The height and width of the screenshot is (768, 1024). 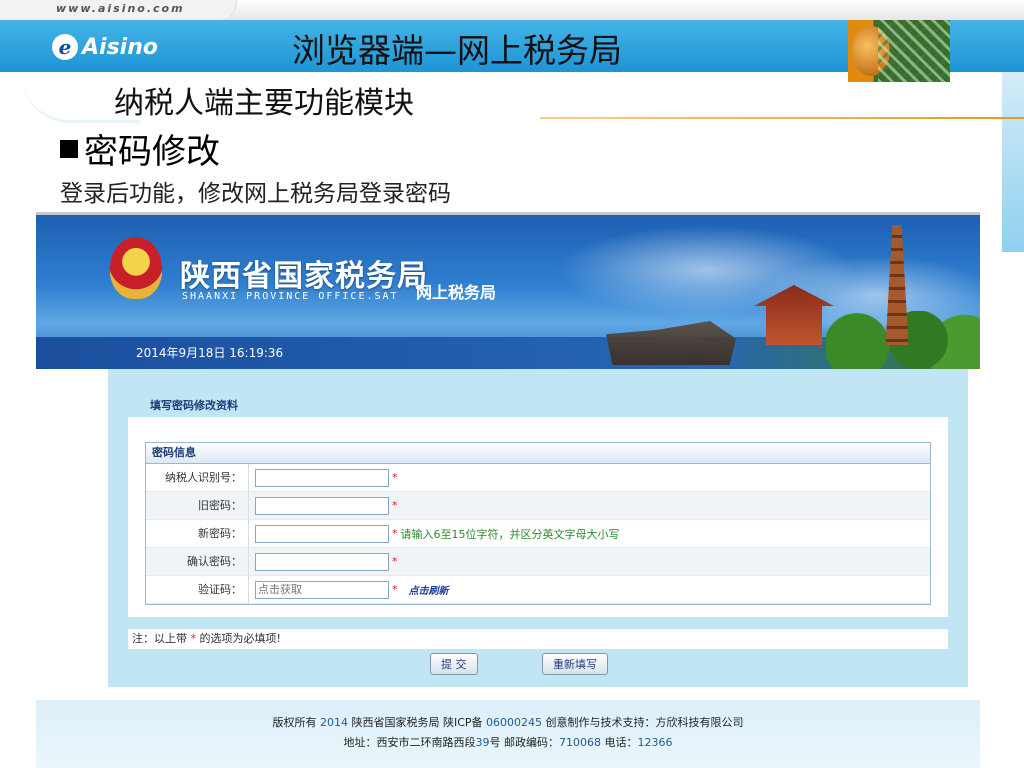 I want to click on confirm-password-cell: *, so click(x=589, y=561).